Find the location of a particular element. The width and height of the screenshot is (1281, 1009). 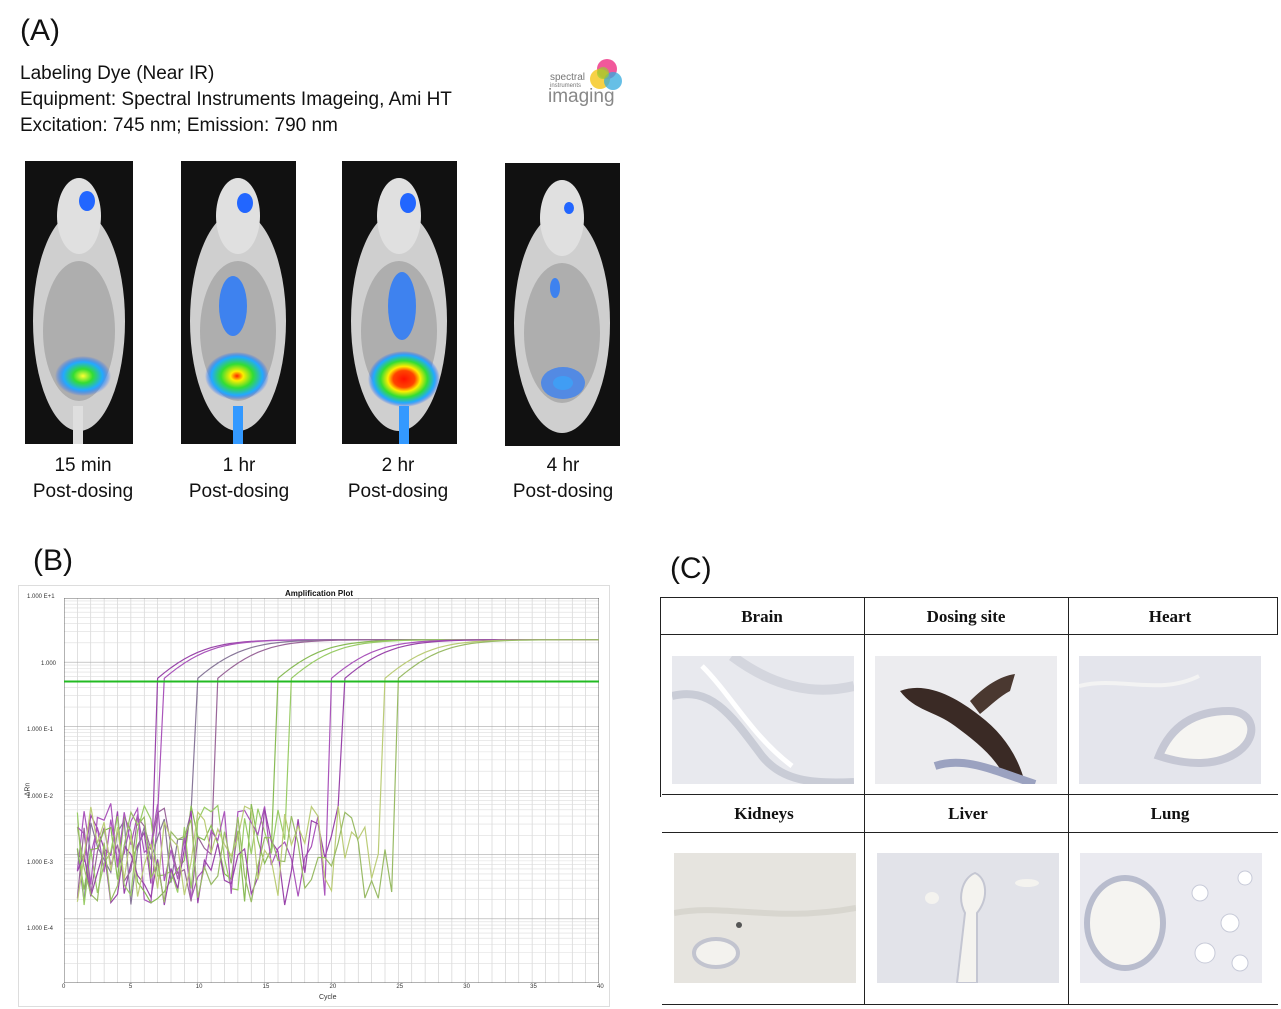

mouse-image-4hr is located at coordinates (562, 304).